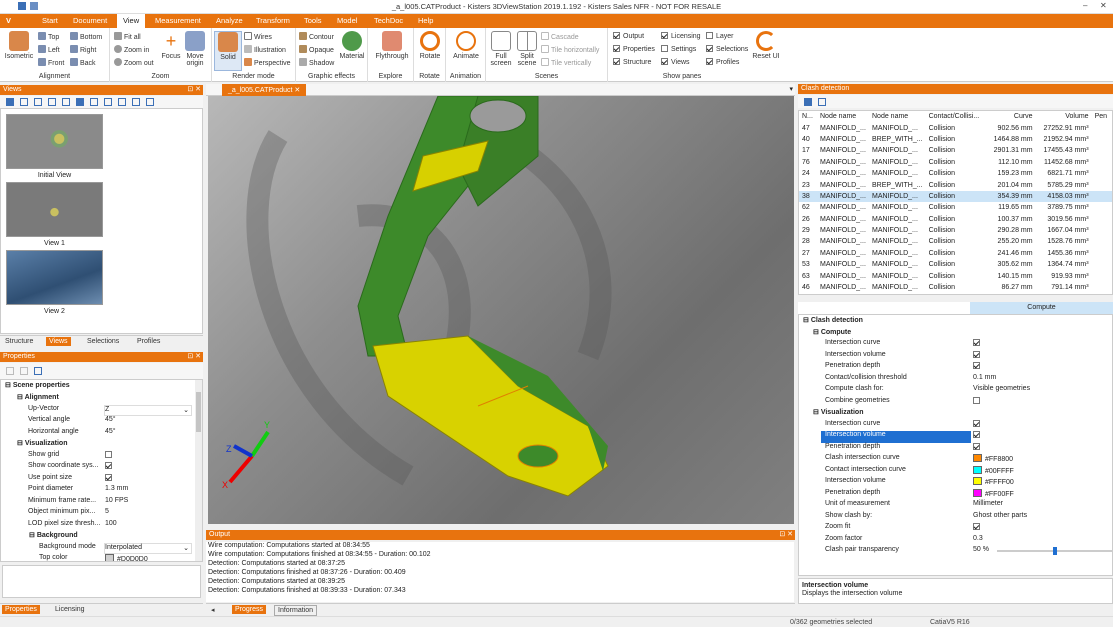 This screenshot has width=1113, height=627. I want to click on zoom-in-button: Zoom in, so click(131, 49).